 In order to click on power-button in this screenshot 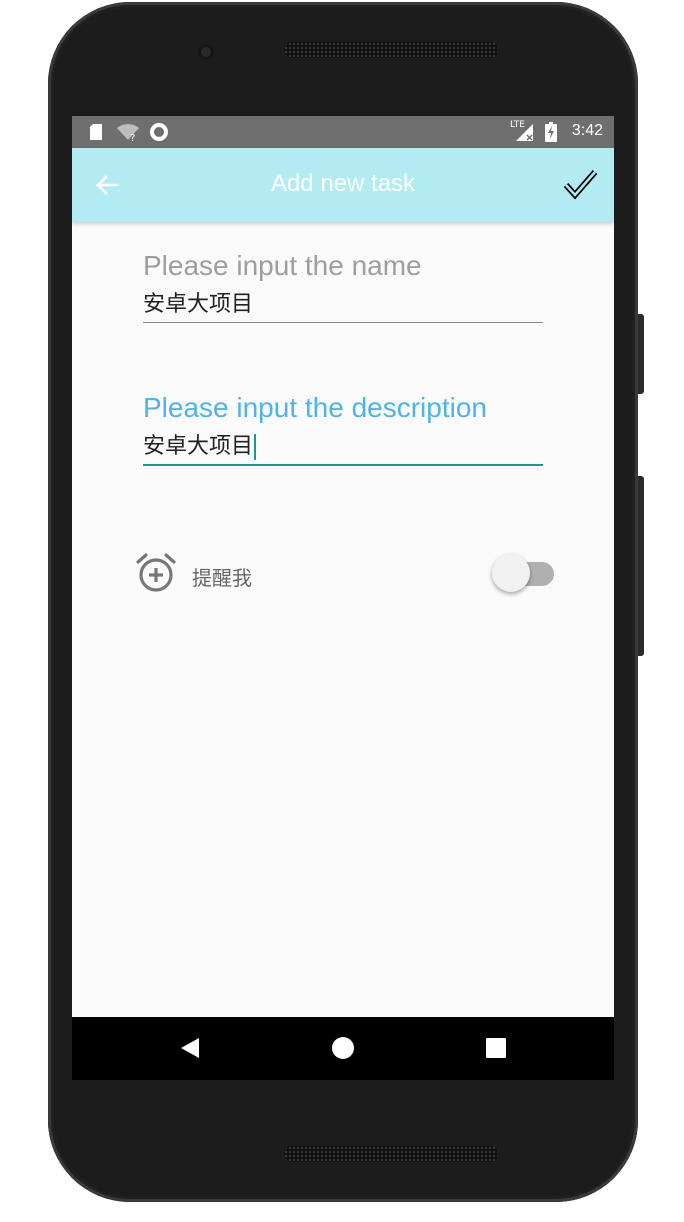, I will do `click(641, 354)`.